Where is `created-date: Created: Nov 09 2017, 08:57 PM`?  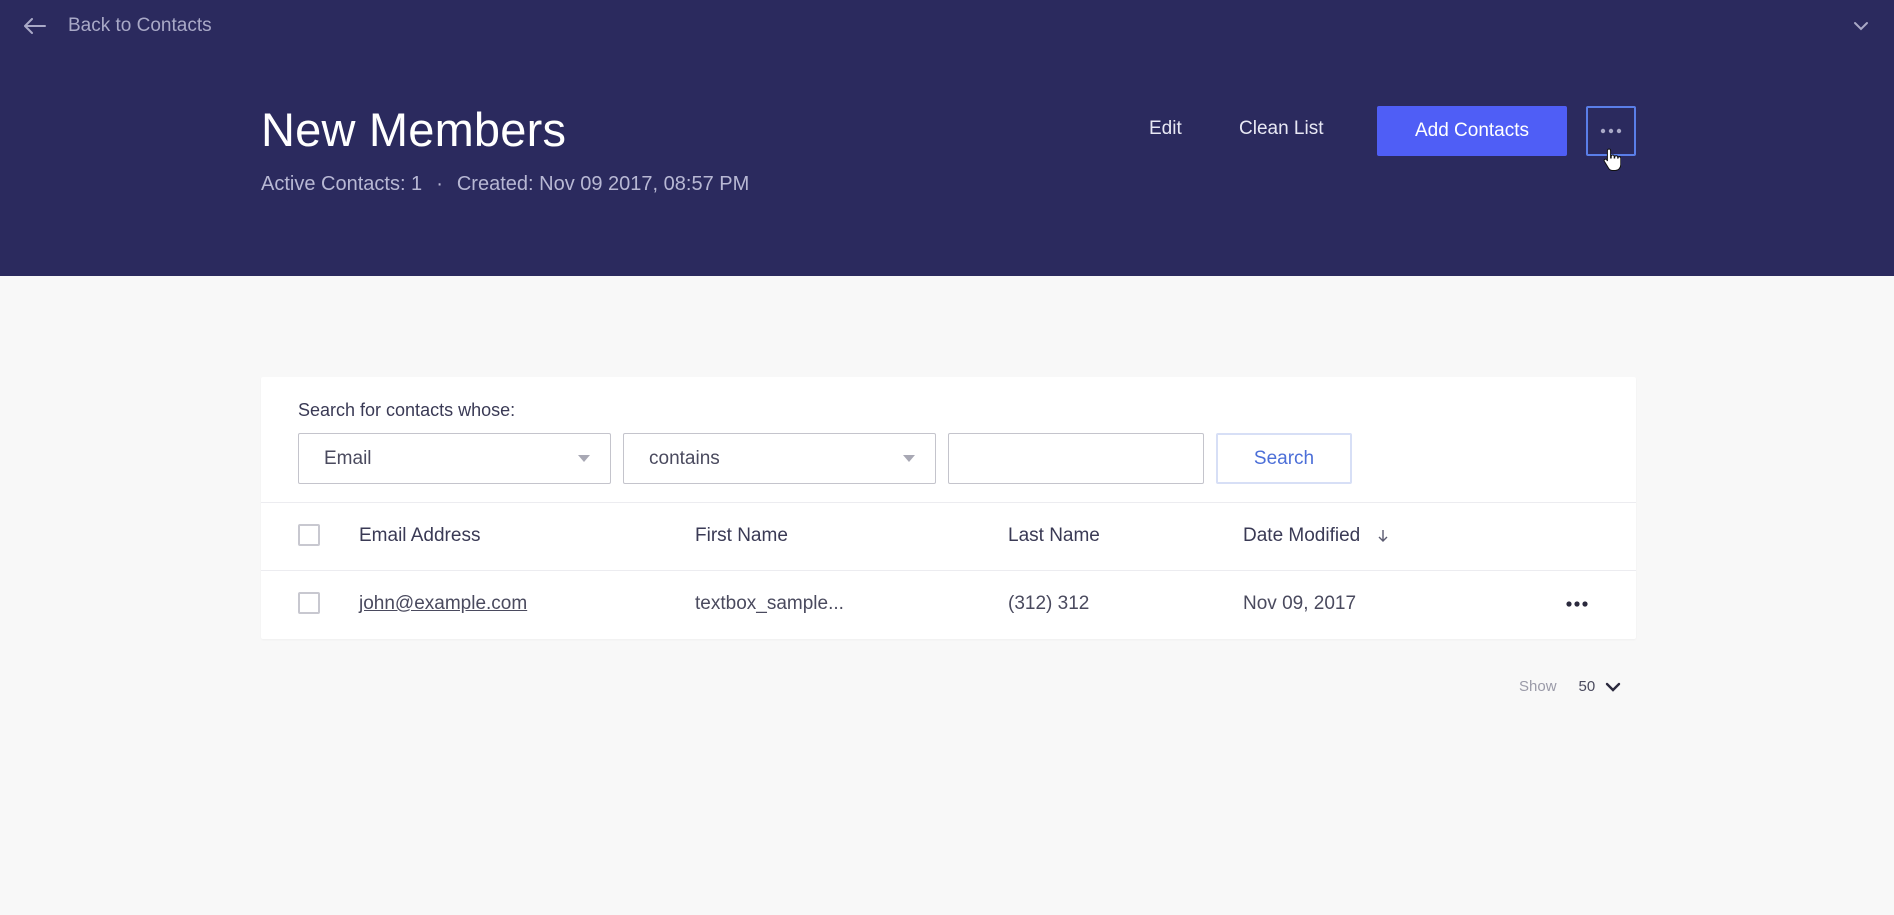
created-date: Created: Nov 09 2017, 08:57 PM is located at coordinates (603, 184).